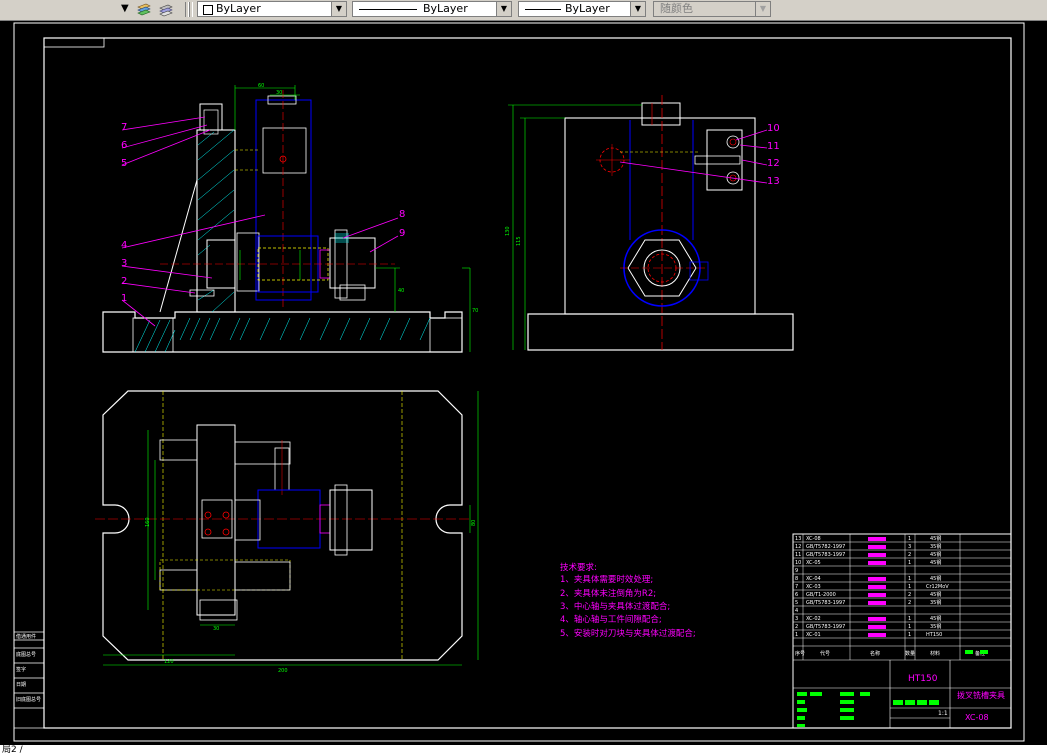  What do you see at coordinates (773, 163) in the screenshot?
I see `part-label: 12` at bounding box center [773, 163].